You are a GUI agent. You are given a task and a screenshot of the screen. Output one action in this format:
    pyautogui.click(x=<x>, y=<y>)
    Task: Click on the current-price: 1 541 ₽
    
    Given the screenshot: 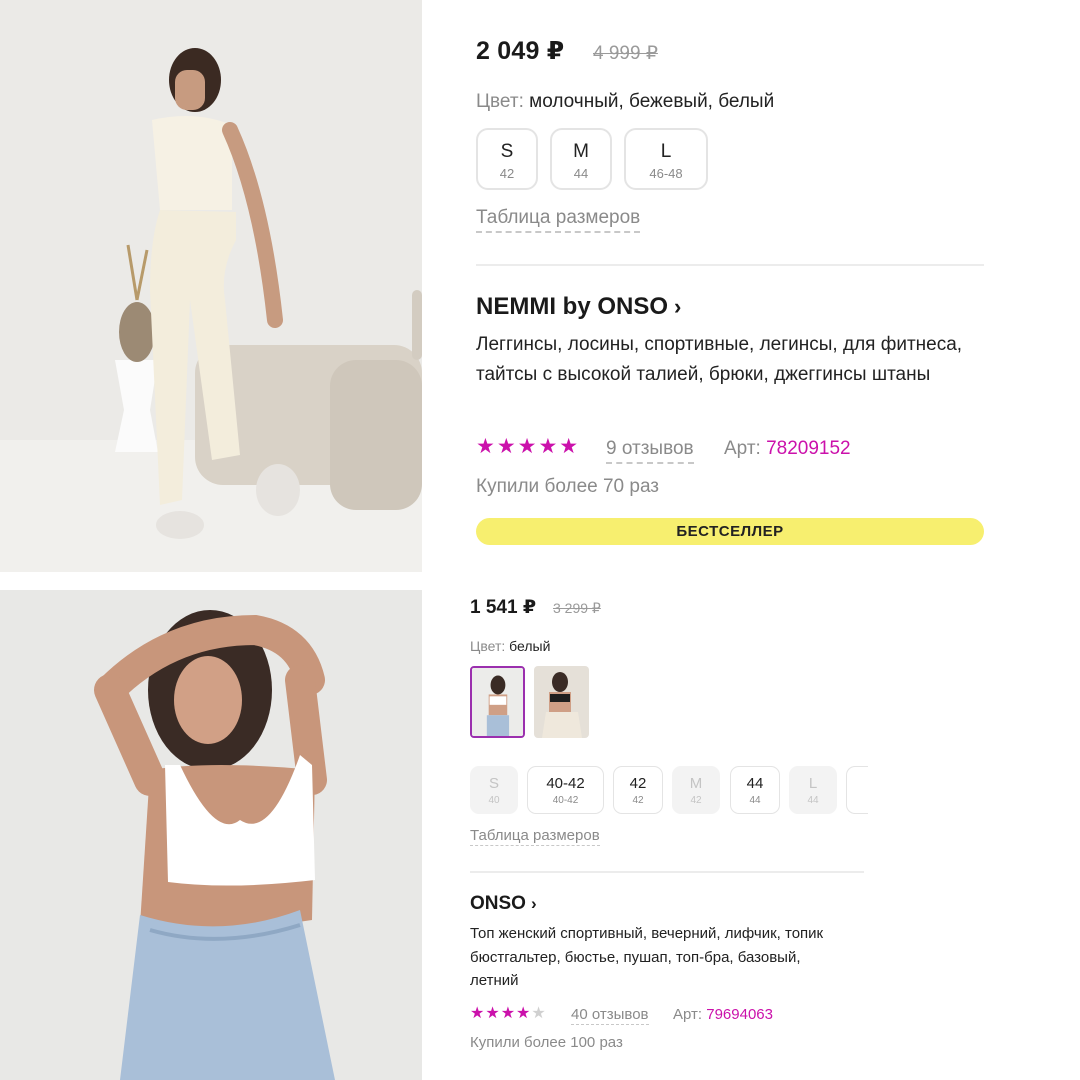 What is the action you would take?
    pyautogui.click(x=503, y=607)
    